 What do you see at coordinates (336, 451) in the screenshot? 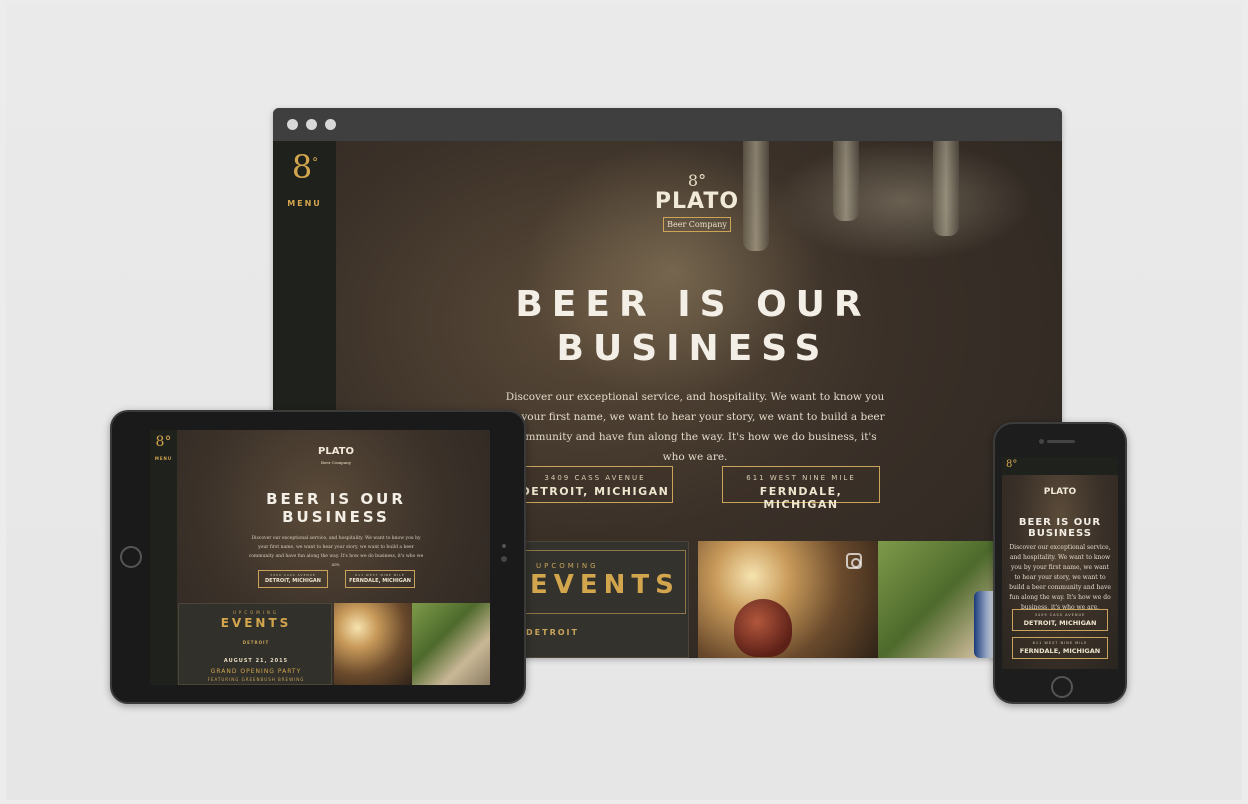
I see `tablet-brand-name: PLATO` at bounding box center [336, 451].